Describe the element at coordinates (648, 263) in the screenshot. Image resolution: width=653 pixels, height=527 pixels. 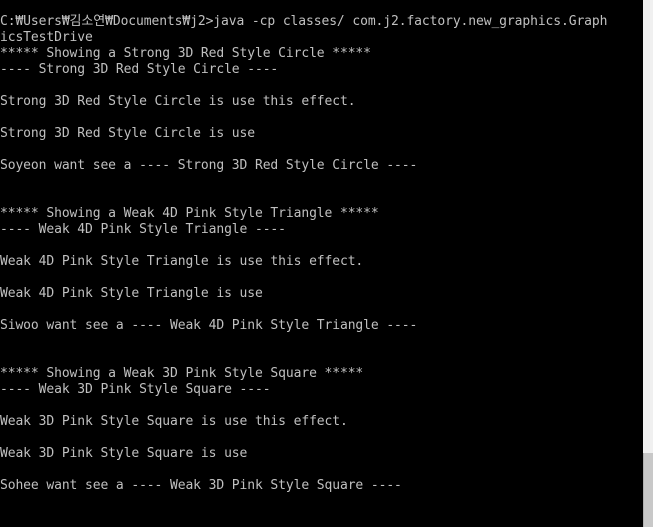
I see `vertical-scrollbar` at that location.